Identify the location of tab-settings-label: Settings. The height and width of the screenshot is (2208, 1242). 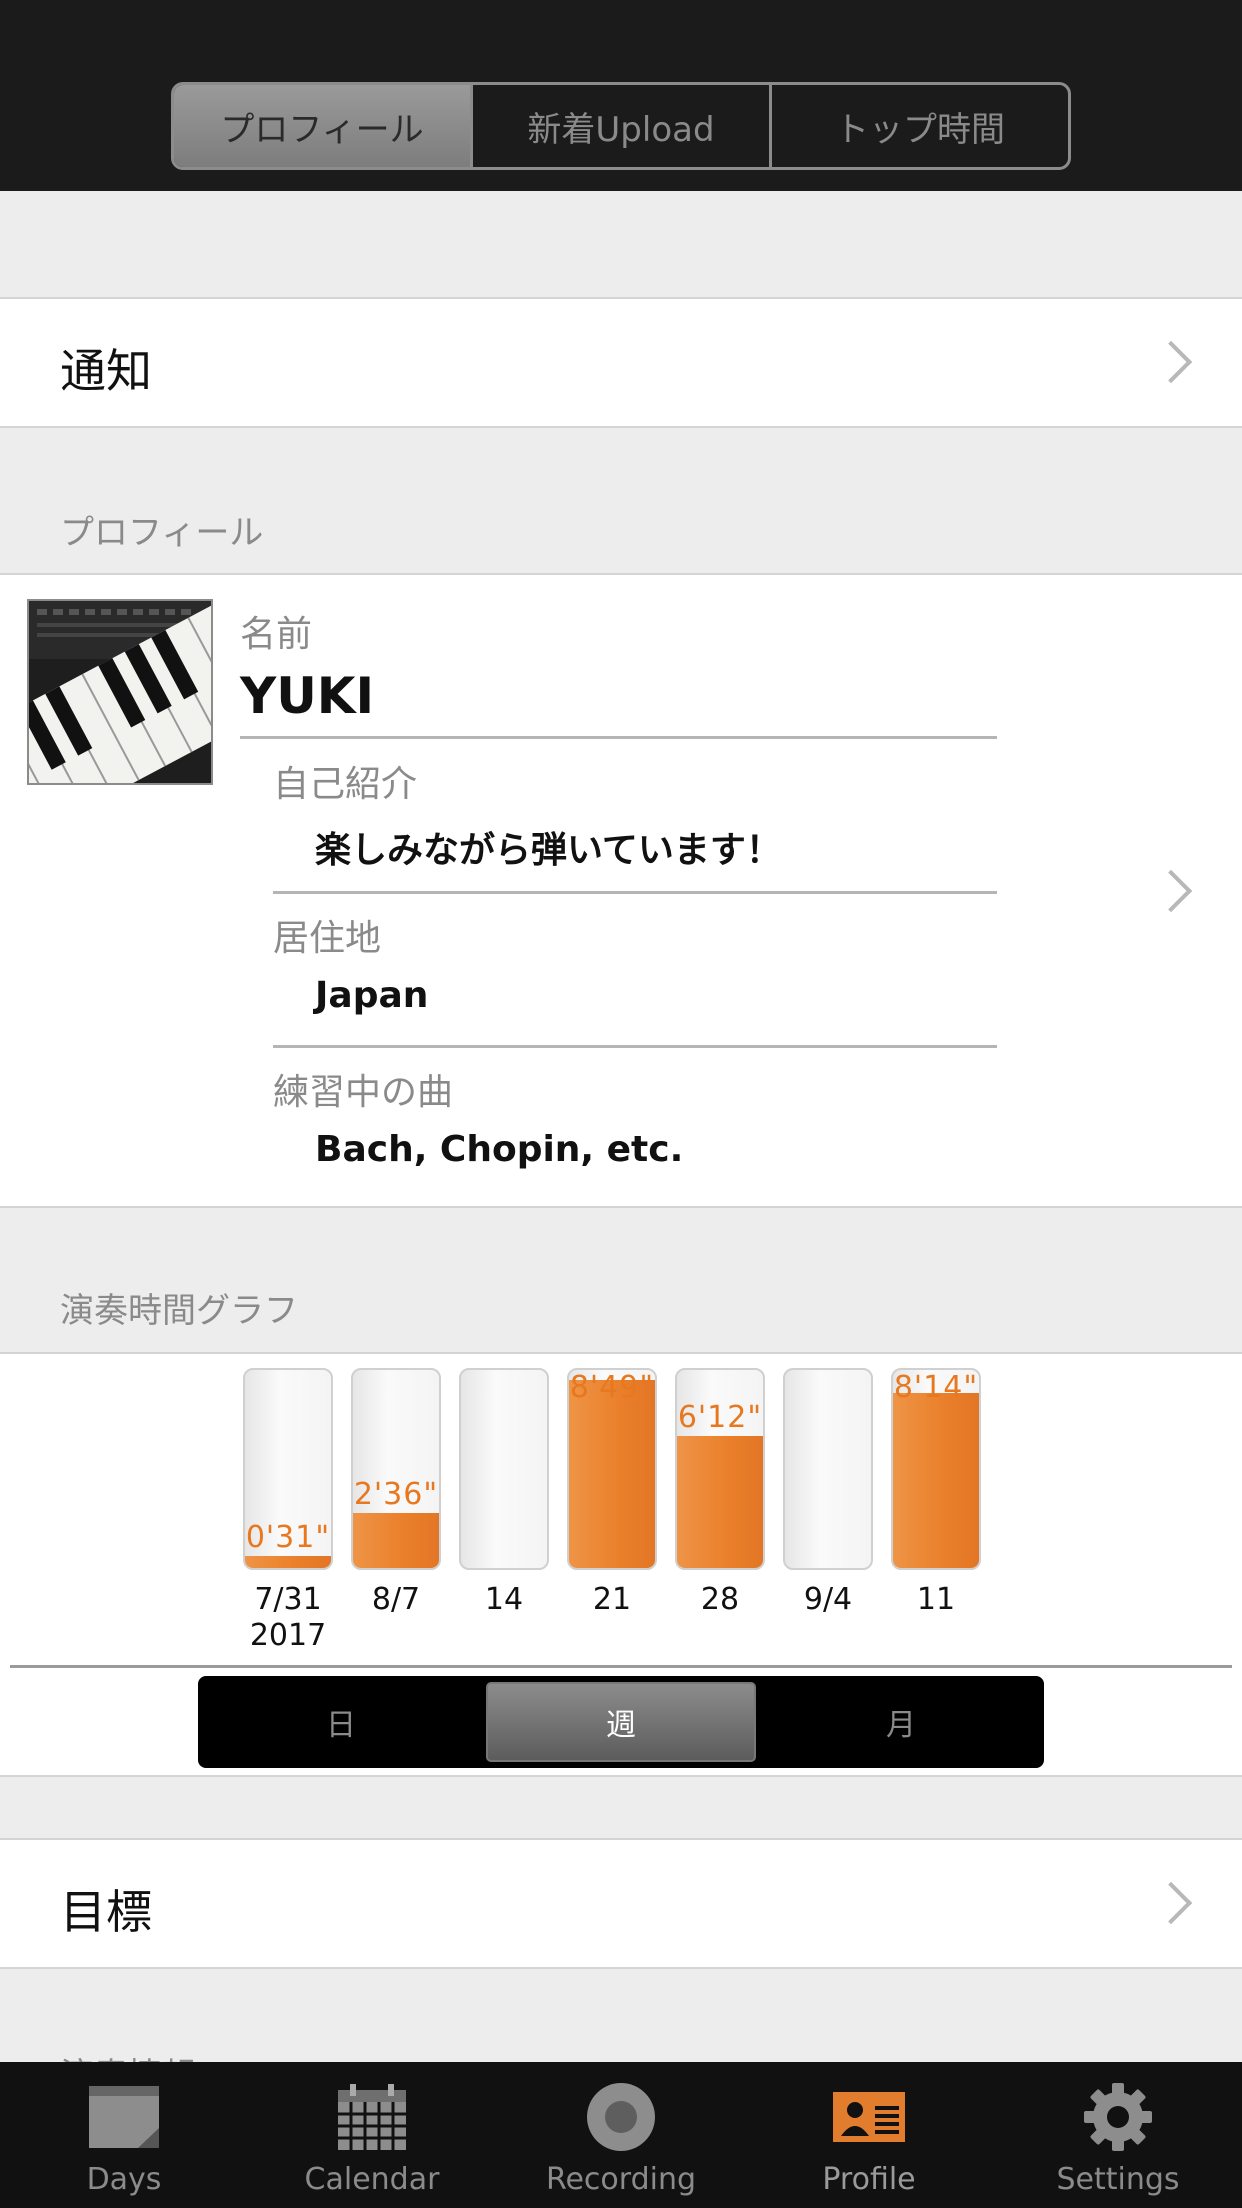
(1118, 2179).